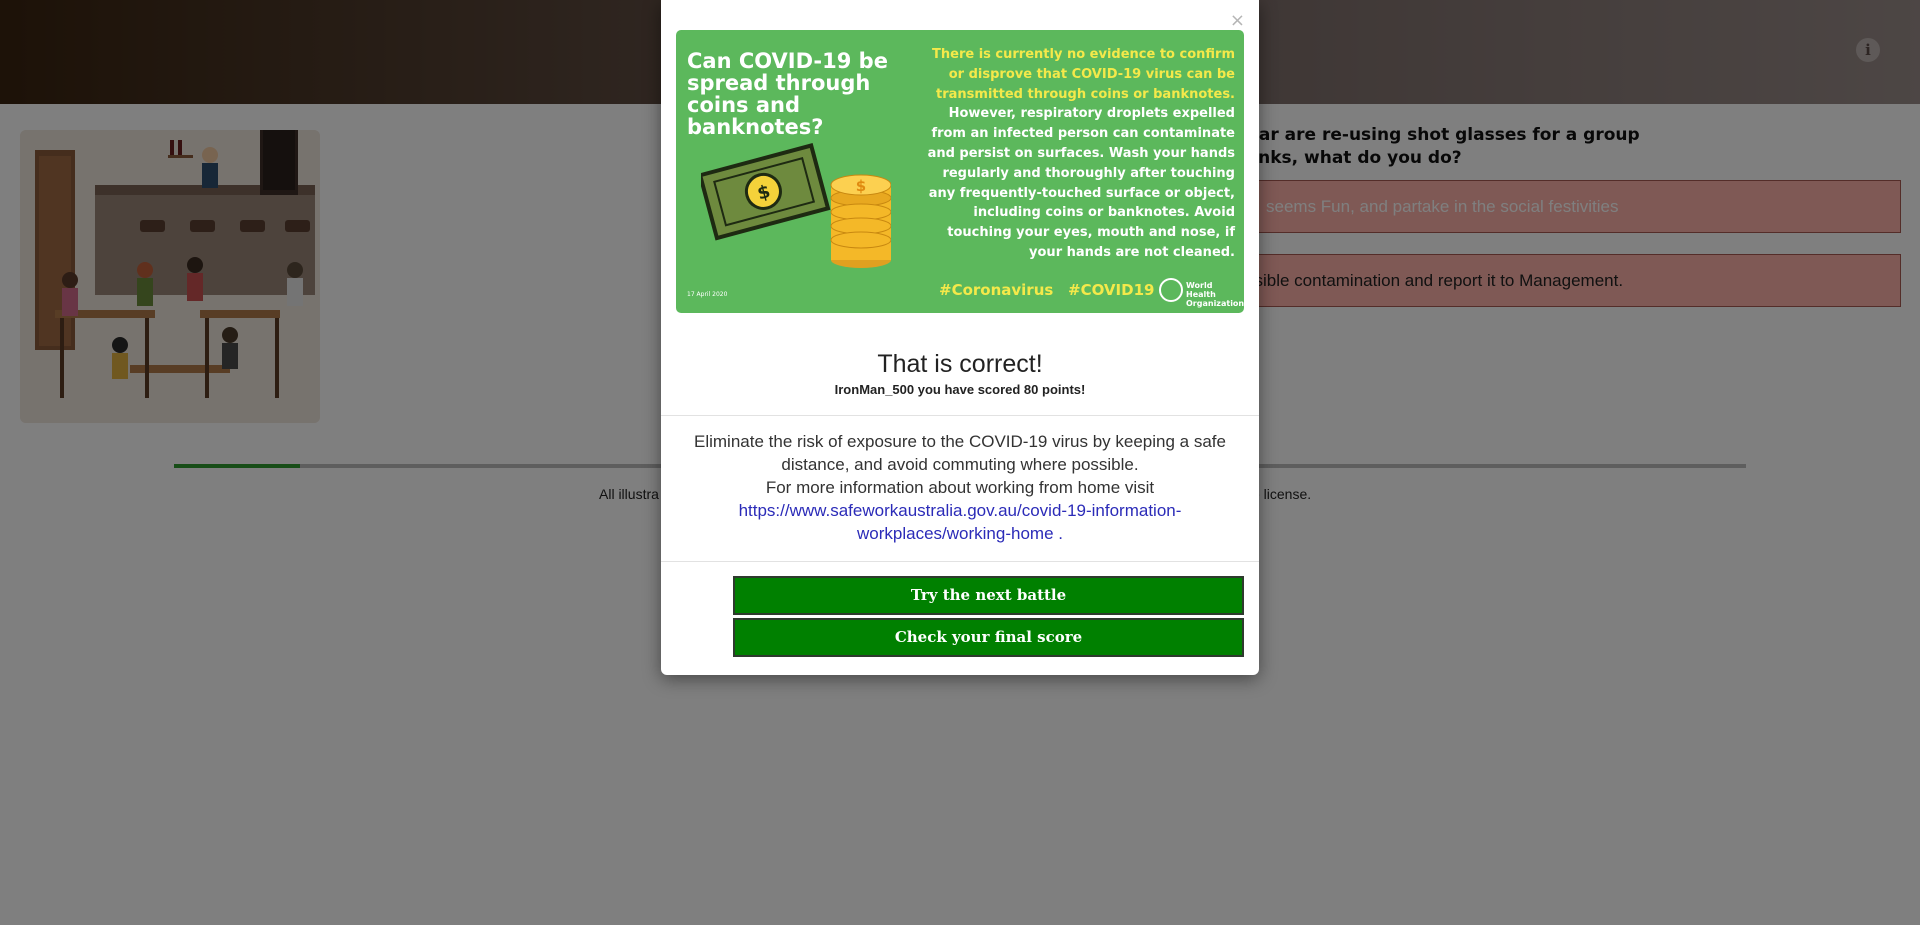 This screenshot has width=1920, height=925. Describe the element at coordinates (1111, 290) in the screenshot. I see `hashtag-covid19: #COVID19` at that location.